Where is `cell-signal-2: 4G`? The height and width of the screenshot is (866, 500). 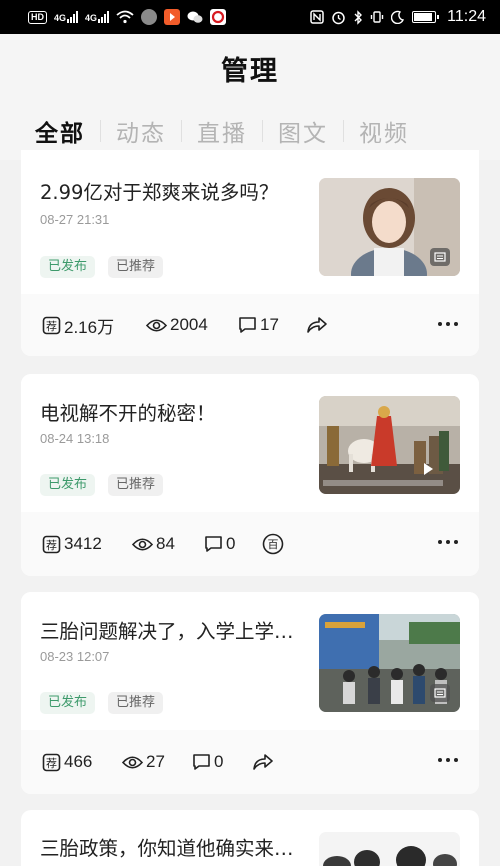 cell-signal-2: 4G is located at coordinates (97, 17).